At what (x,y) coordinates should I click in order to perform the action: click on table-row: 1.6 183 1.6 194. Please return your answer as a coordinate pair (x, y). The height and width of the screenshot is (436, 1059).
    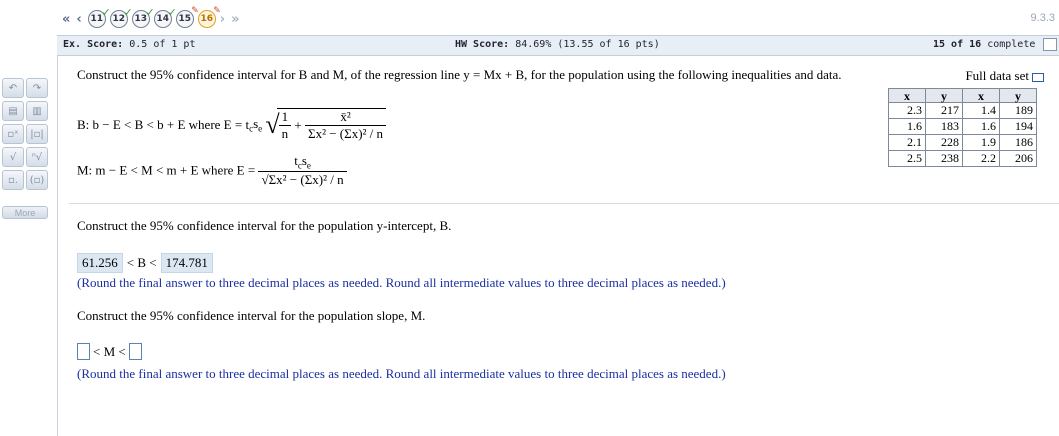
    Looking at the image, I should click on (962, 126).